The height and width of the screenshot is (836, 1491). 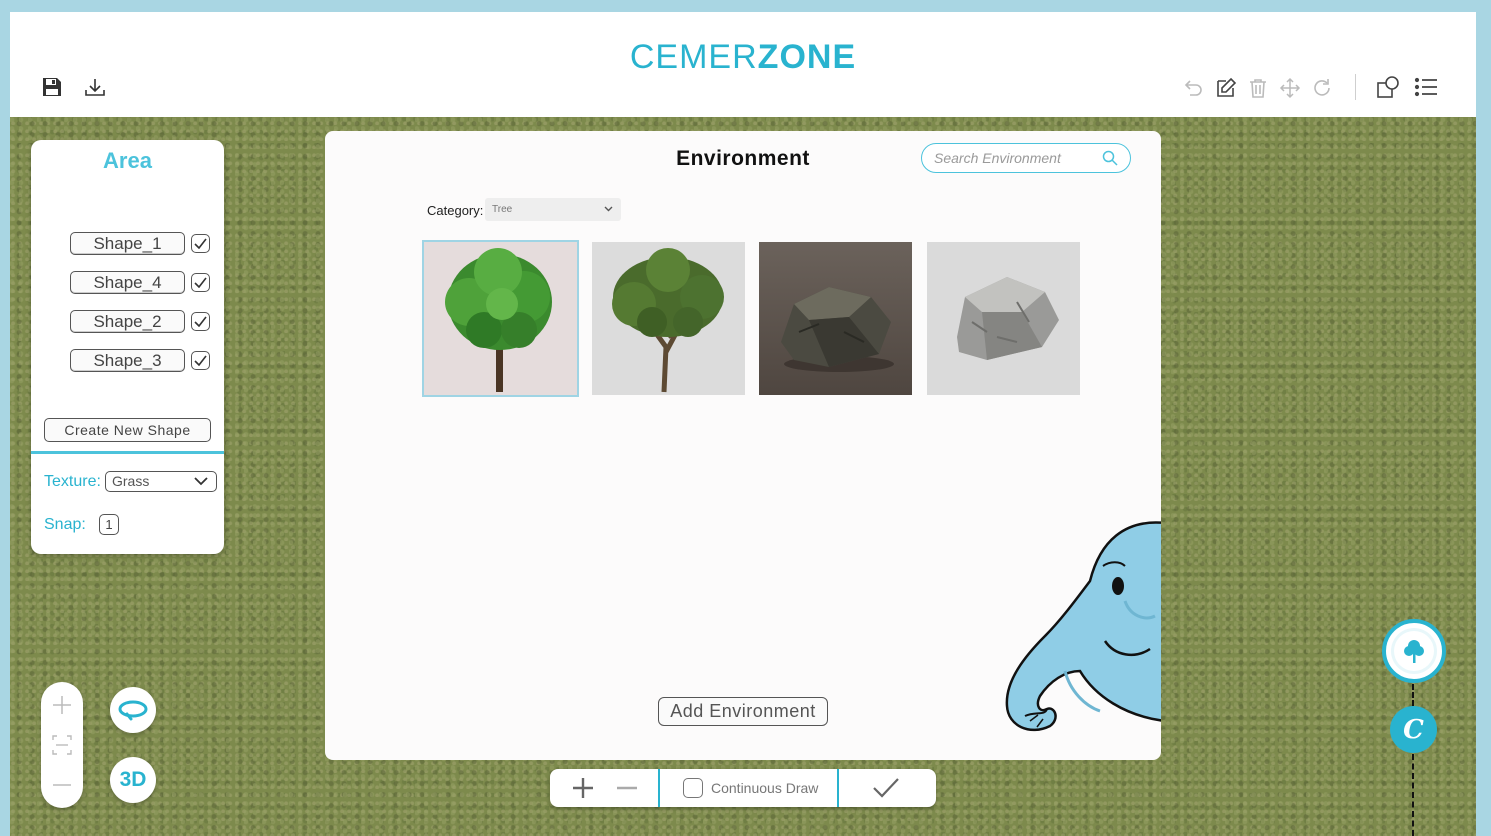 I want to click on zoom-in-button, so click(x=62, y=705).